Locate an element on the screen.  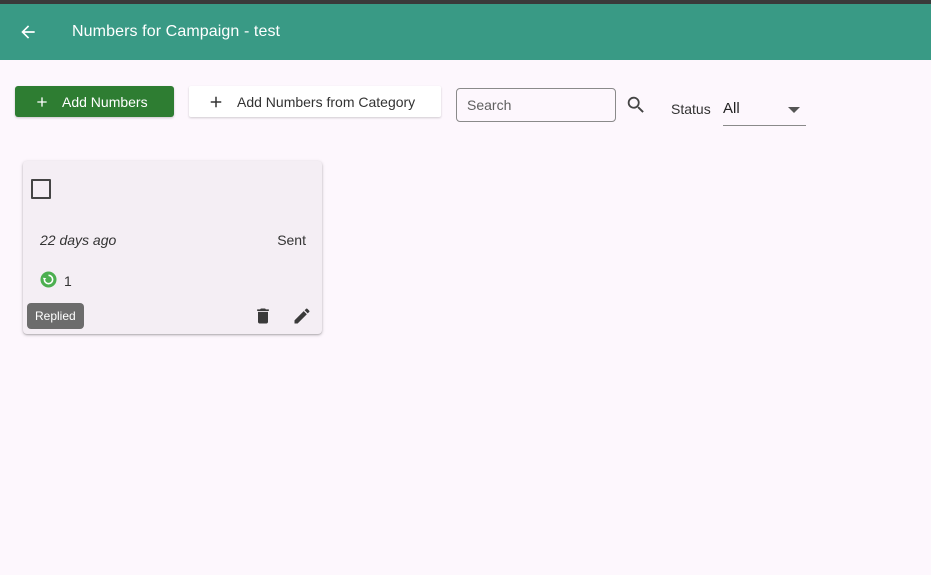
status-filter-value: All is located at coordinates (731, 108).